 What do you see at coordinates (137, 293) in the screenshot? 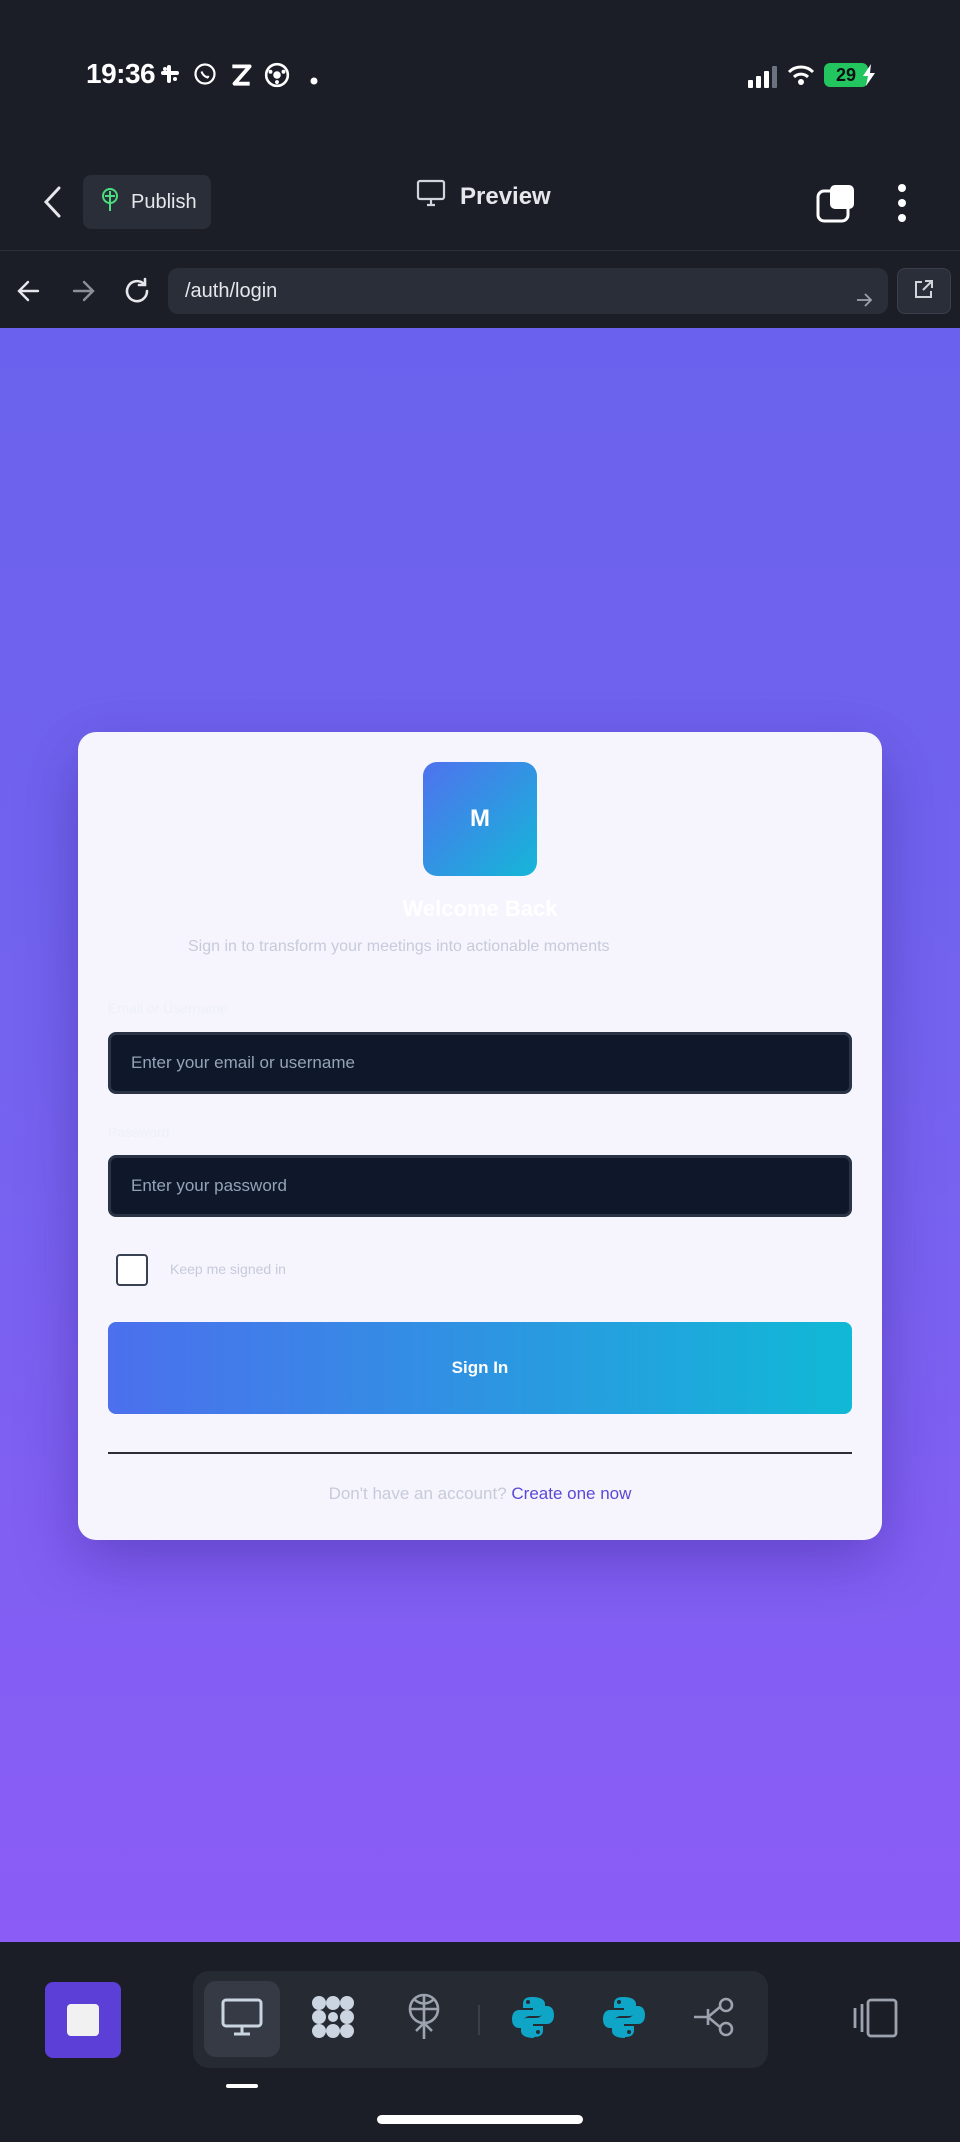
I see `reload-icon` at bounding box center [137, 293].